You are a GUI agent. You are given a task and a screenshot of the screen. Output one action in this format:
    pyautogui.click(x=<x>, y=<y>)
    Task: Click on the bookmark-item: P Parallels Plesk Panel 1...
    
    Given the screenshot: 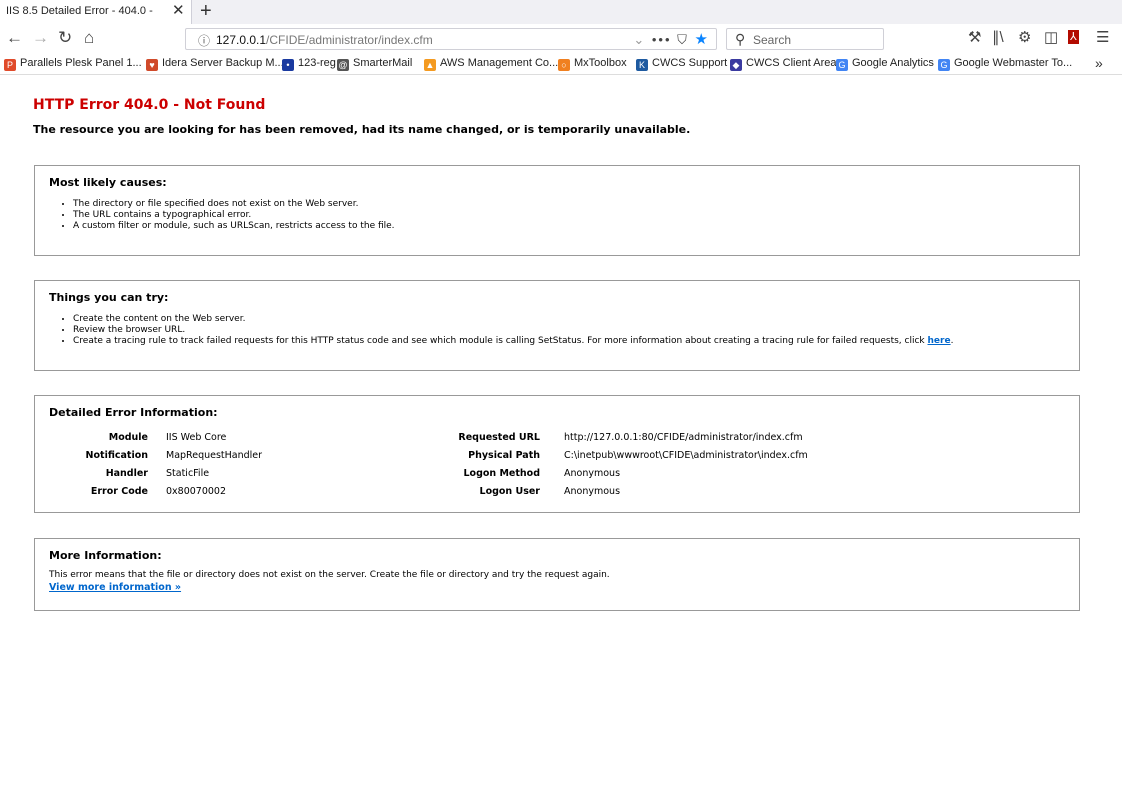 What is the action you would take?
    pyautogui.click(x=73, y=64)
    